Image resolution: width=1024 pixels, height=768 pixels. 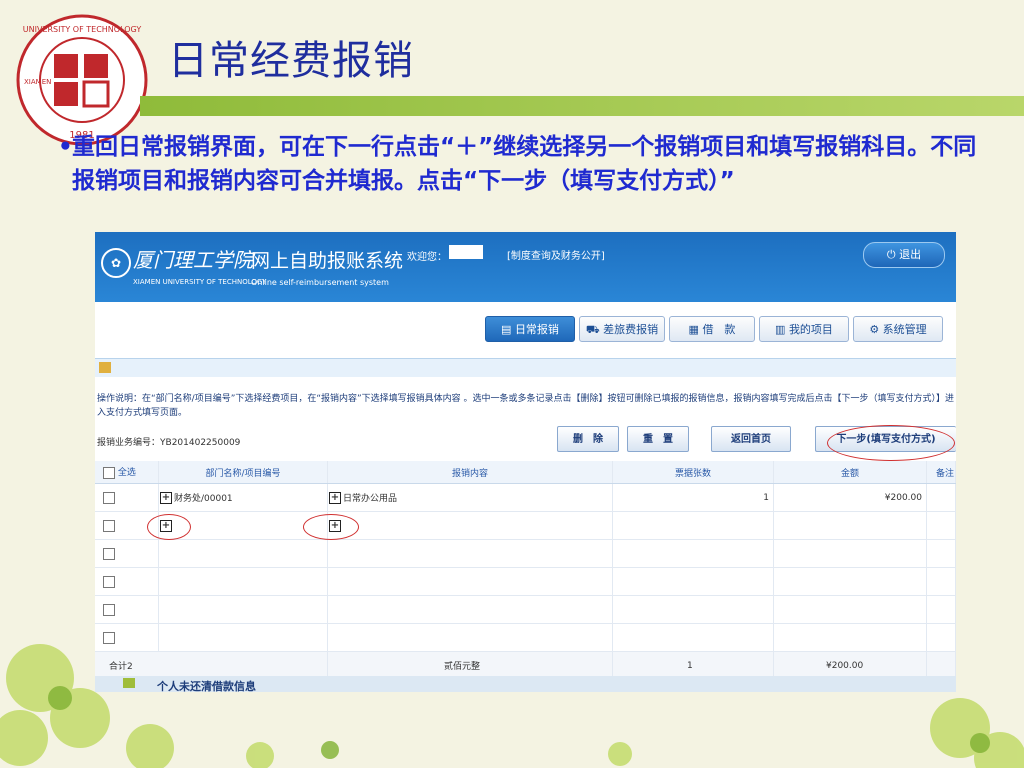 I want to click on school-name: 厦门理工学院, so click(x=193, y=260).